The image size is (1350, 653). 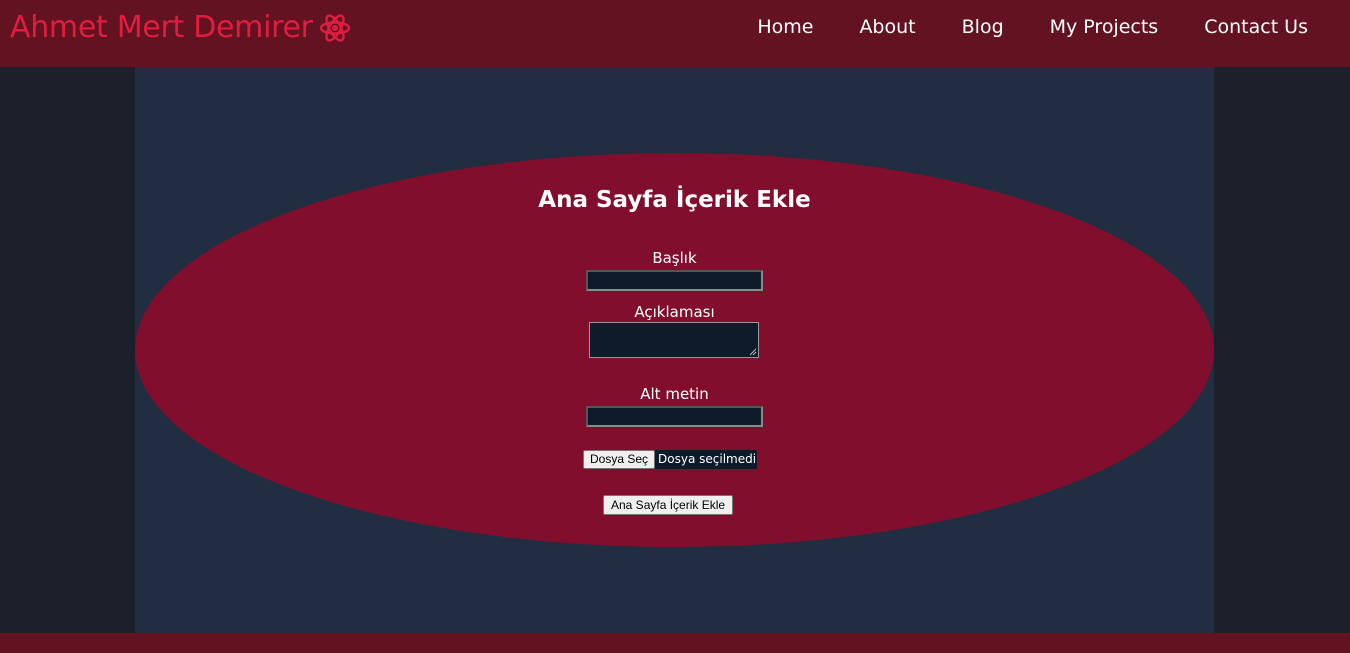 I want to click on file-input: Dosya Seç Dosya seçilmedi, so click(x=670, y=459).